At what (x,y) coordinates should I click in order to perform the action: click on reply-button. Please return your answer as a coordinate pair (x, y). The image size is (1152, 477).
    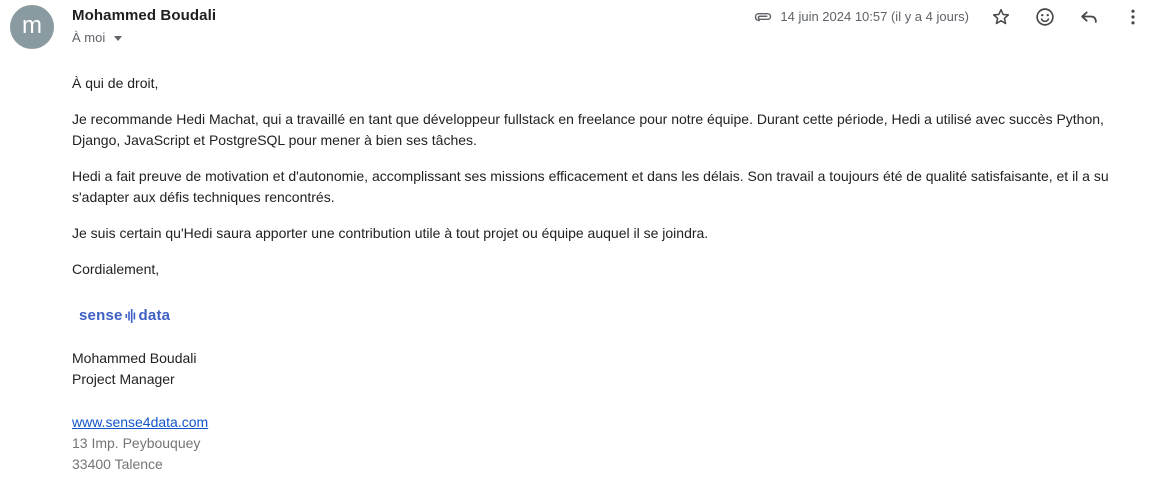
    Looking at the image, I should click on (1089, 17).